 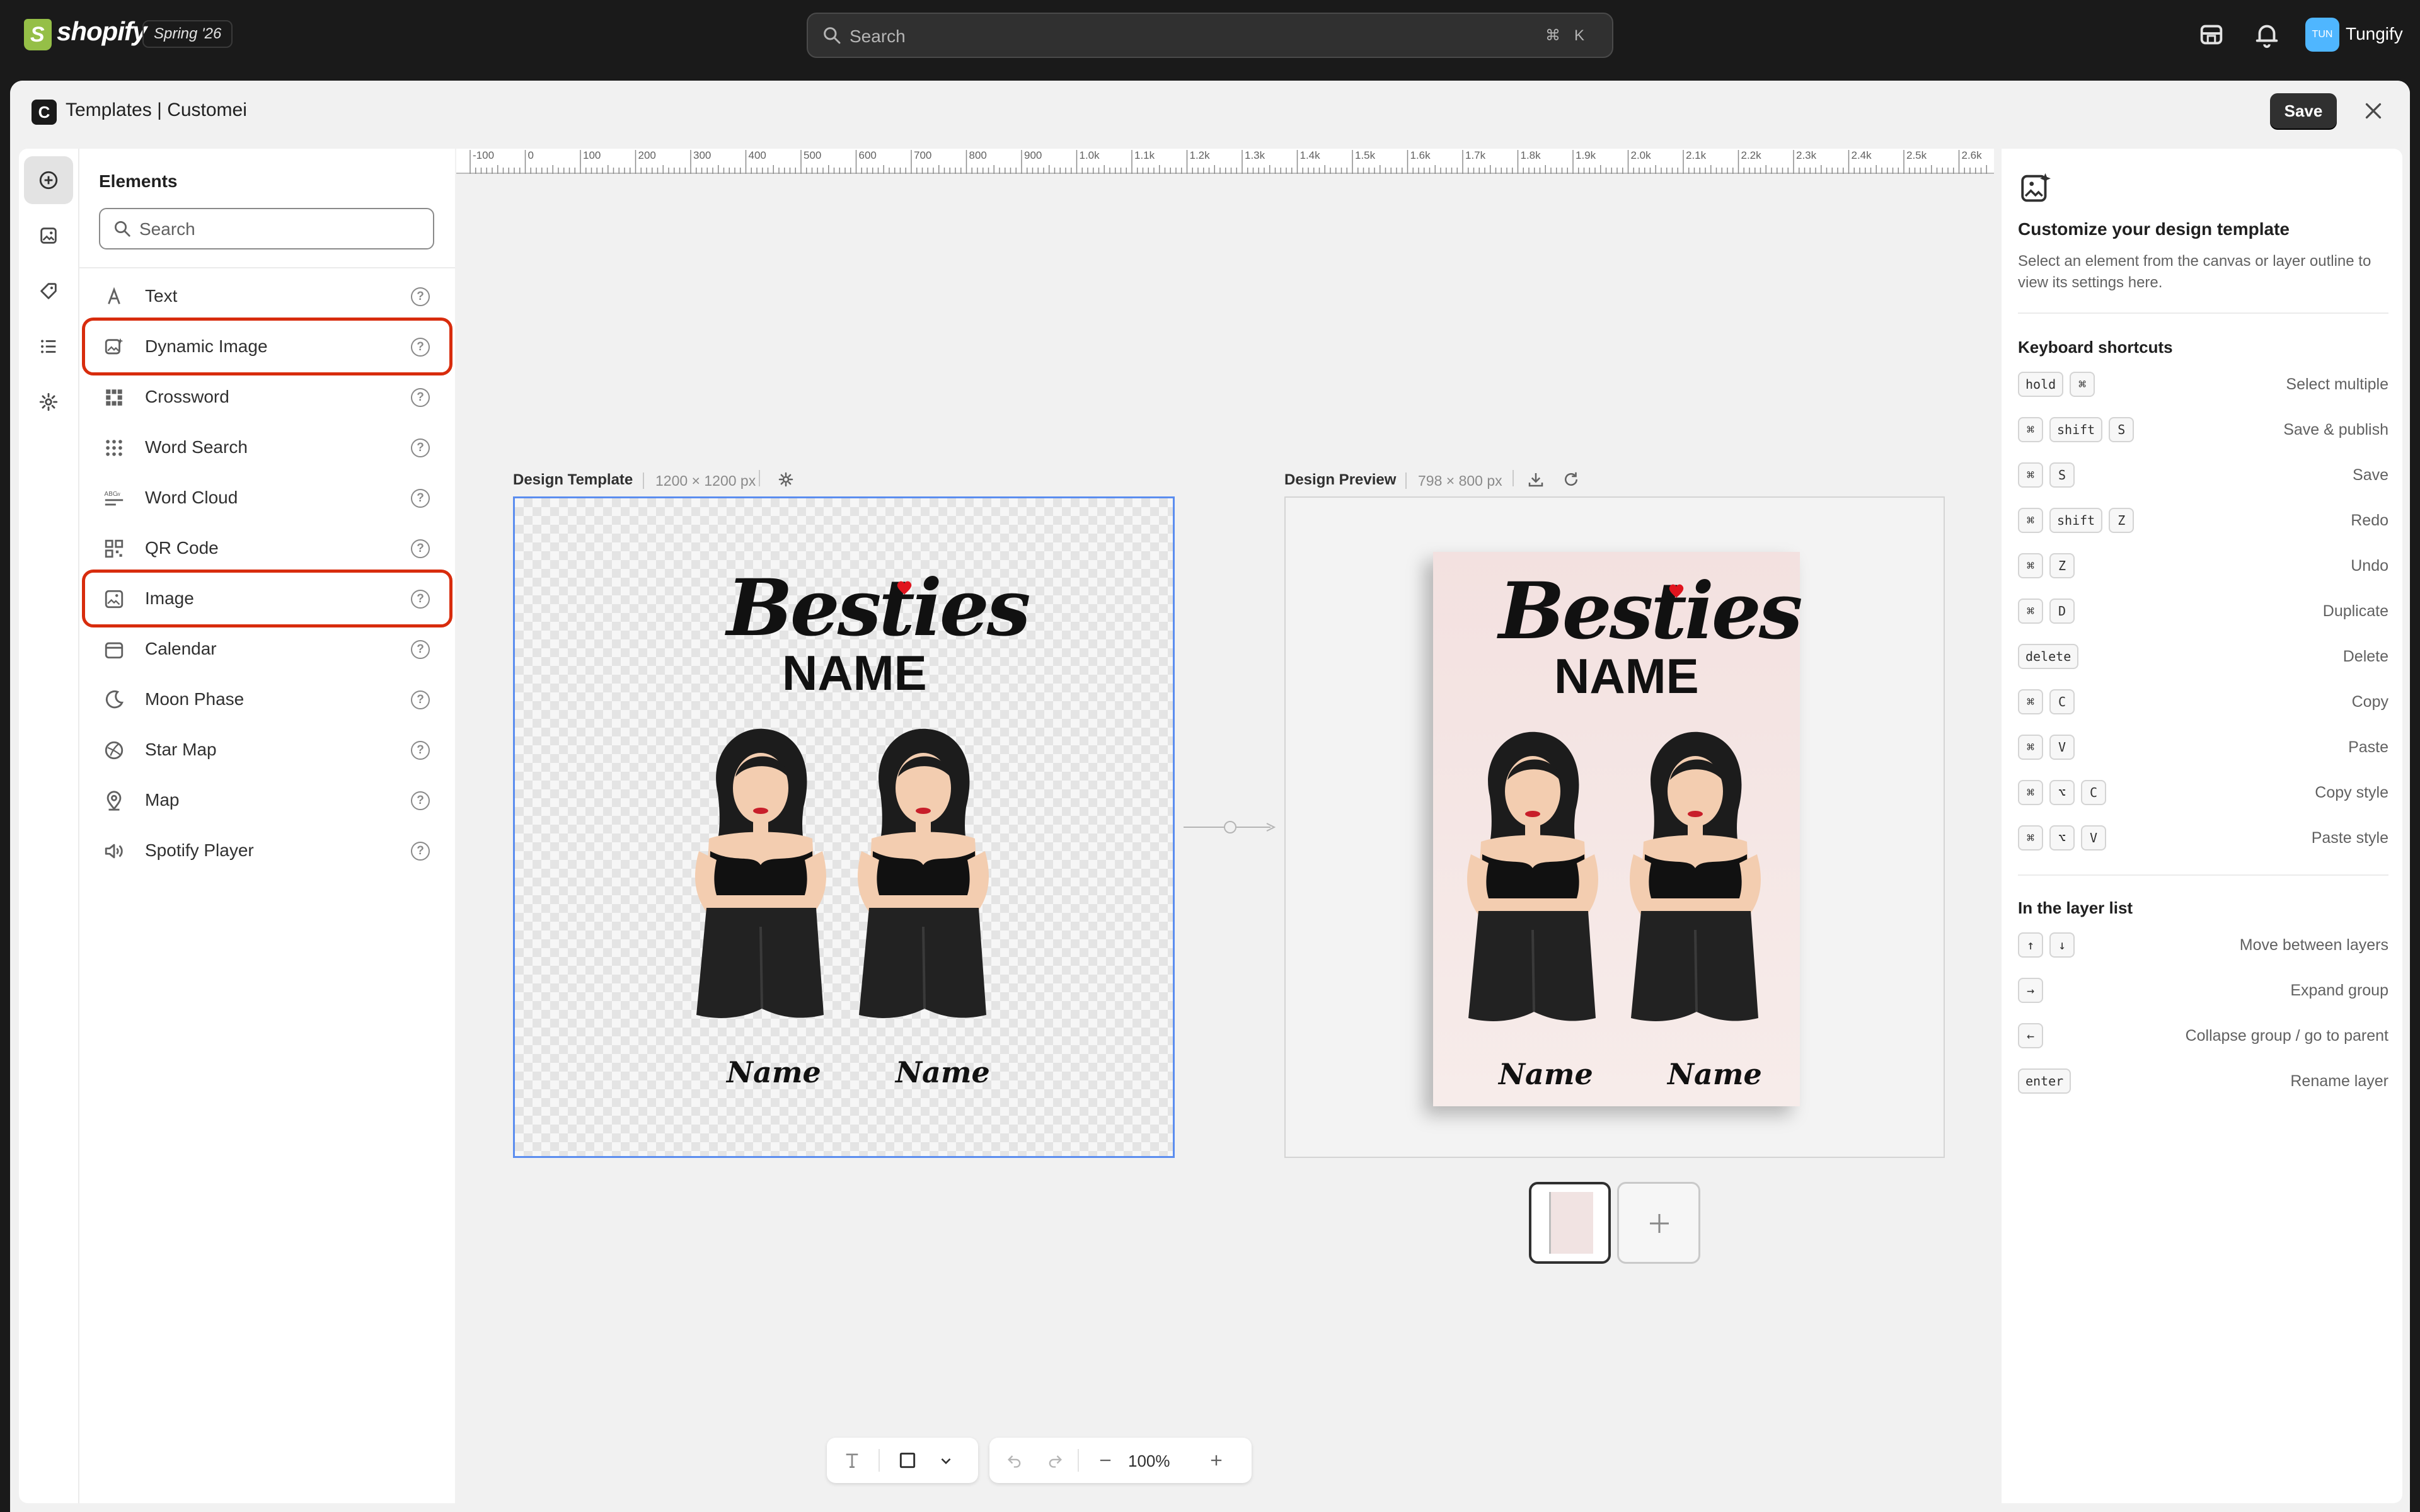 I want to click on word-cloud-icon: ABCW, so click(x=114, y=498).